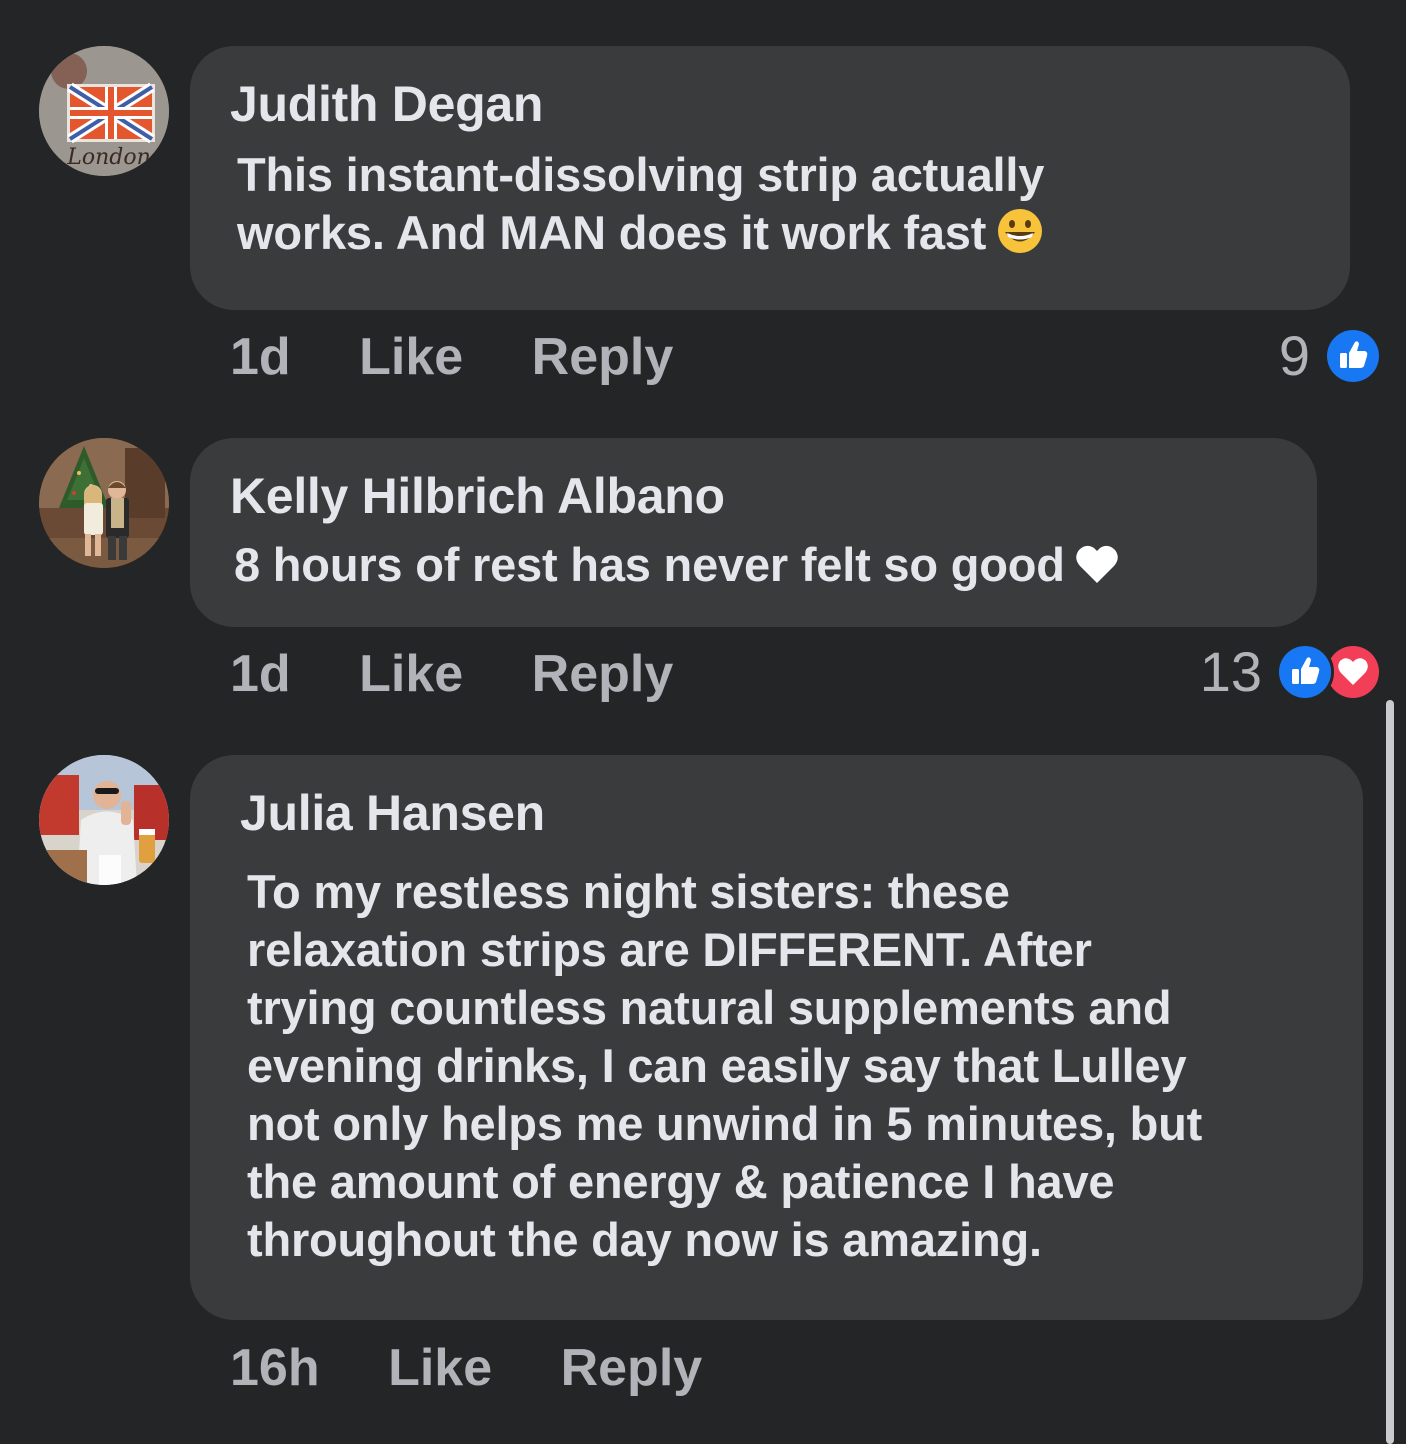 The height and width of the screenshot is (1444, 1406). Describe the element at coordinates (644, 1239) in the screenshot. I see `comment-text-line: throughout the day now is amazing.` at that location.